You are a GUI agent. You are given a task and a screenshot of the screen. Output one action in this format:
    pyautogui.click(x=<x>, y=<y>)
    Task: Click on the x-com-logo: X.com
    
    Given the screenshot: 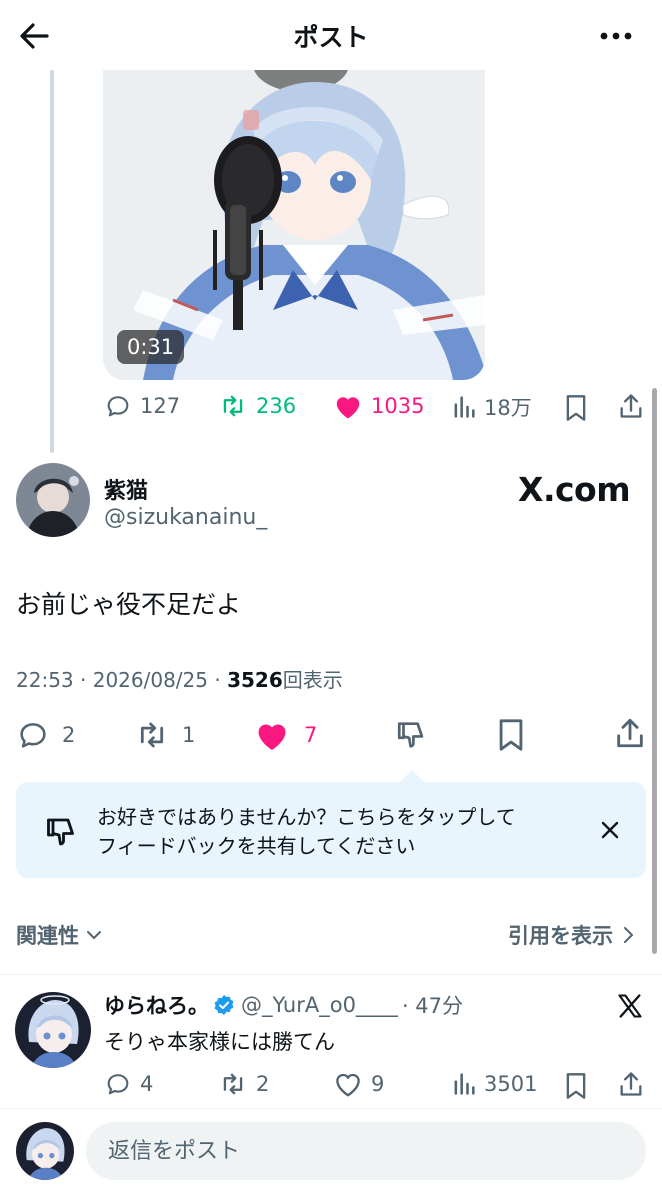 What is the action you would take?
    pyautogui.click(x=574, y=489)
    